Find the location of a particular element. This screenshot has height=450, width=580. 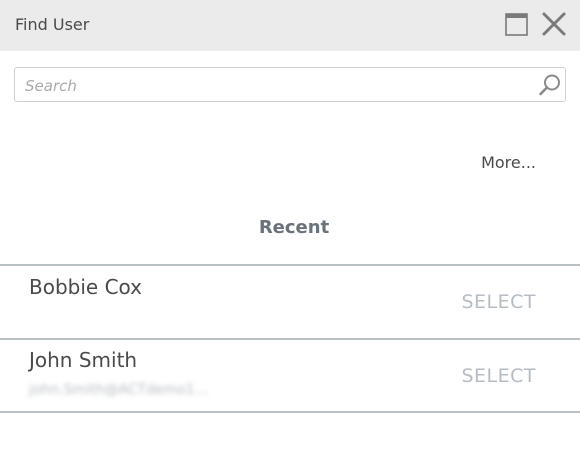

maximize-button is located at coordinates (516, 24).